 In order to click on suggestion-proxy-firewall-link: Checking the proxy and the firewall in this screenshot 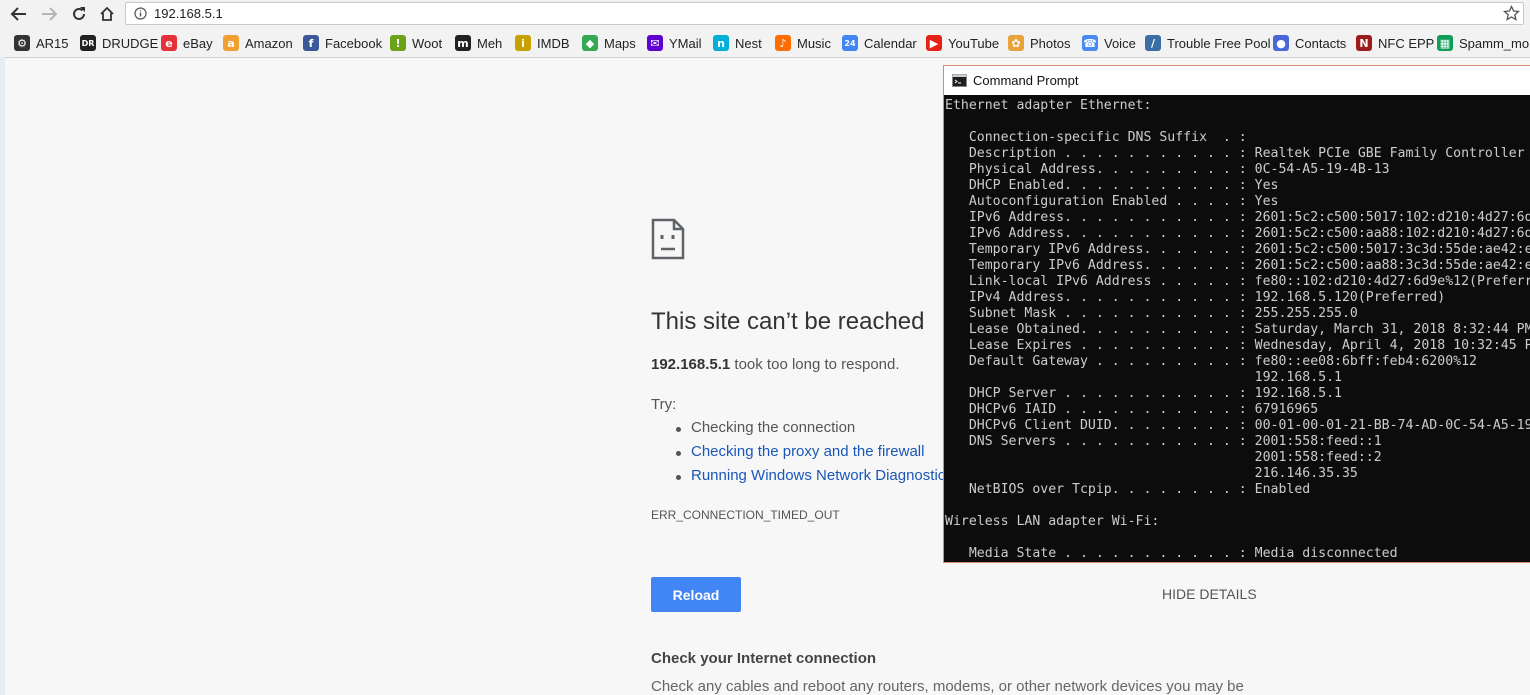, I will do `click(799, 451)`.